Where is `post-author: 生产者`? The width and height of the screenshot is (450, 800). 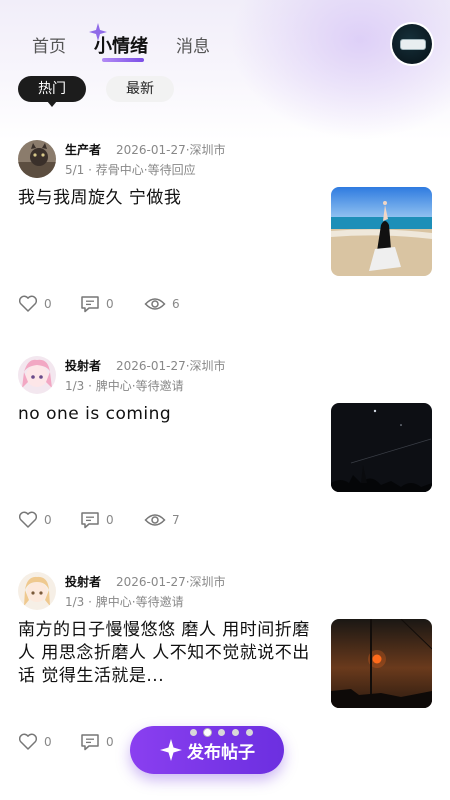
post-author: 生产者 is located at coordinates (83, 149).